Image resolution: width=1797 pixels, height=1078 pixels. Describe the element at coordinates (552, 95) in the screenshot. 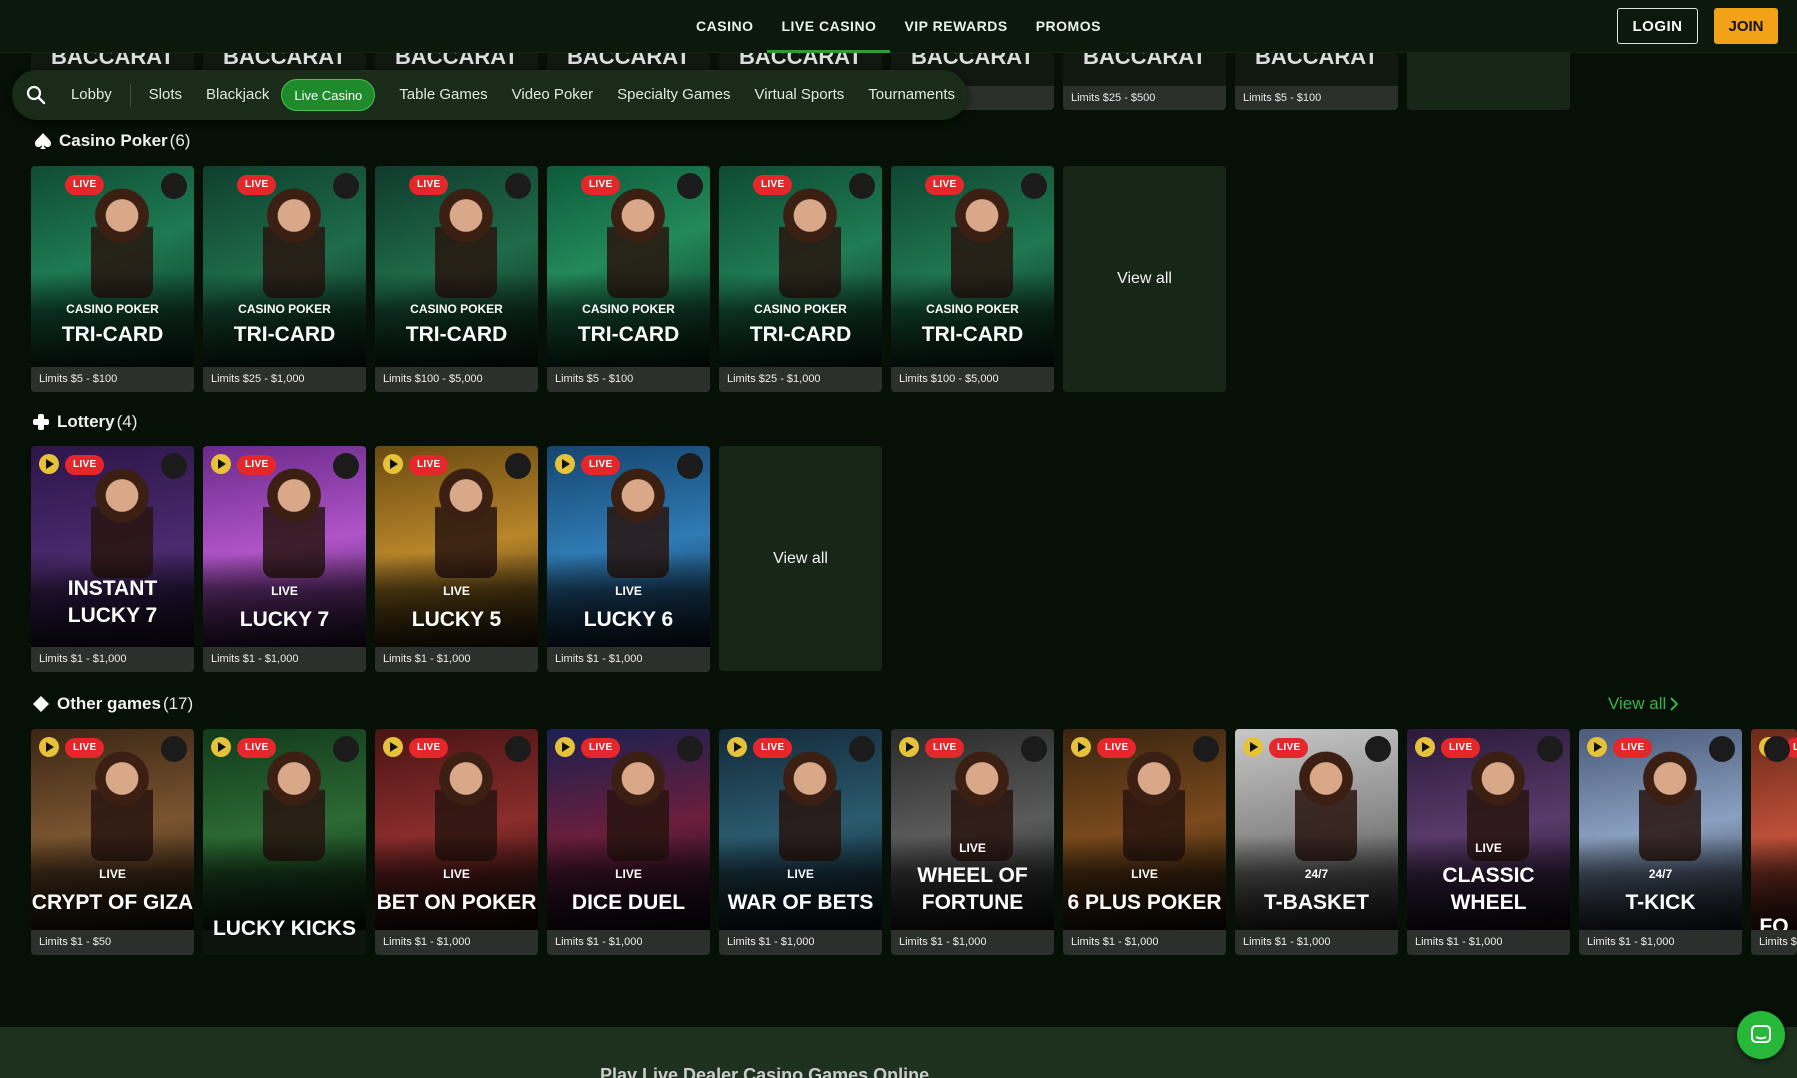

I see `cat-video-poker: Video Poker` at that location.